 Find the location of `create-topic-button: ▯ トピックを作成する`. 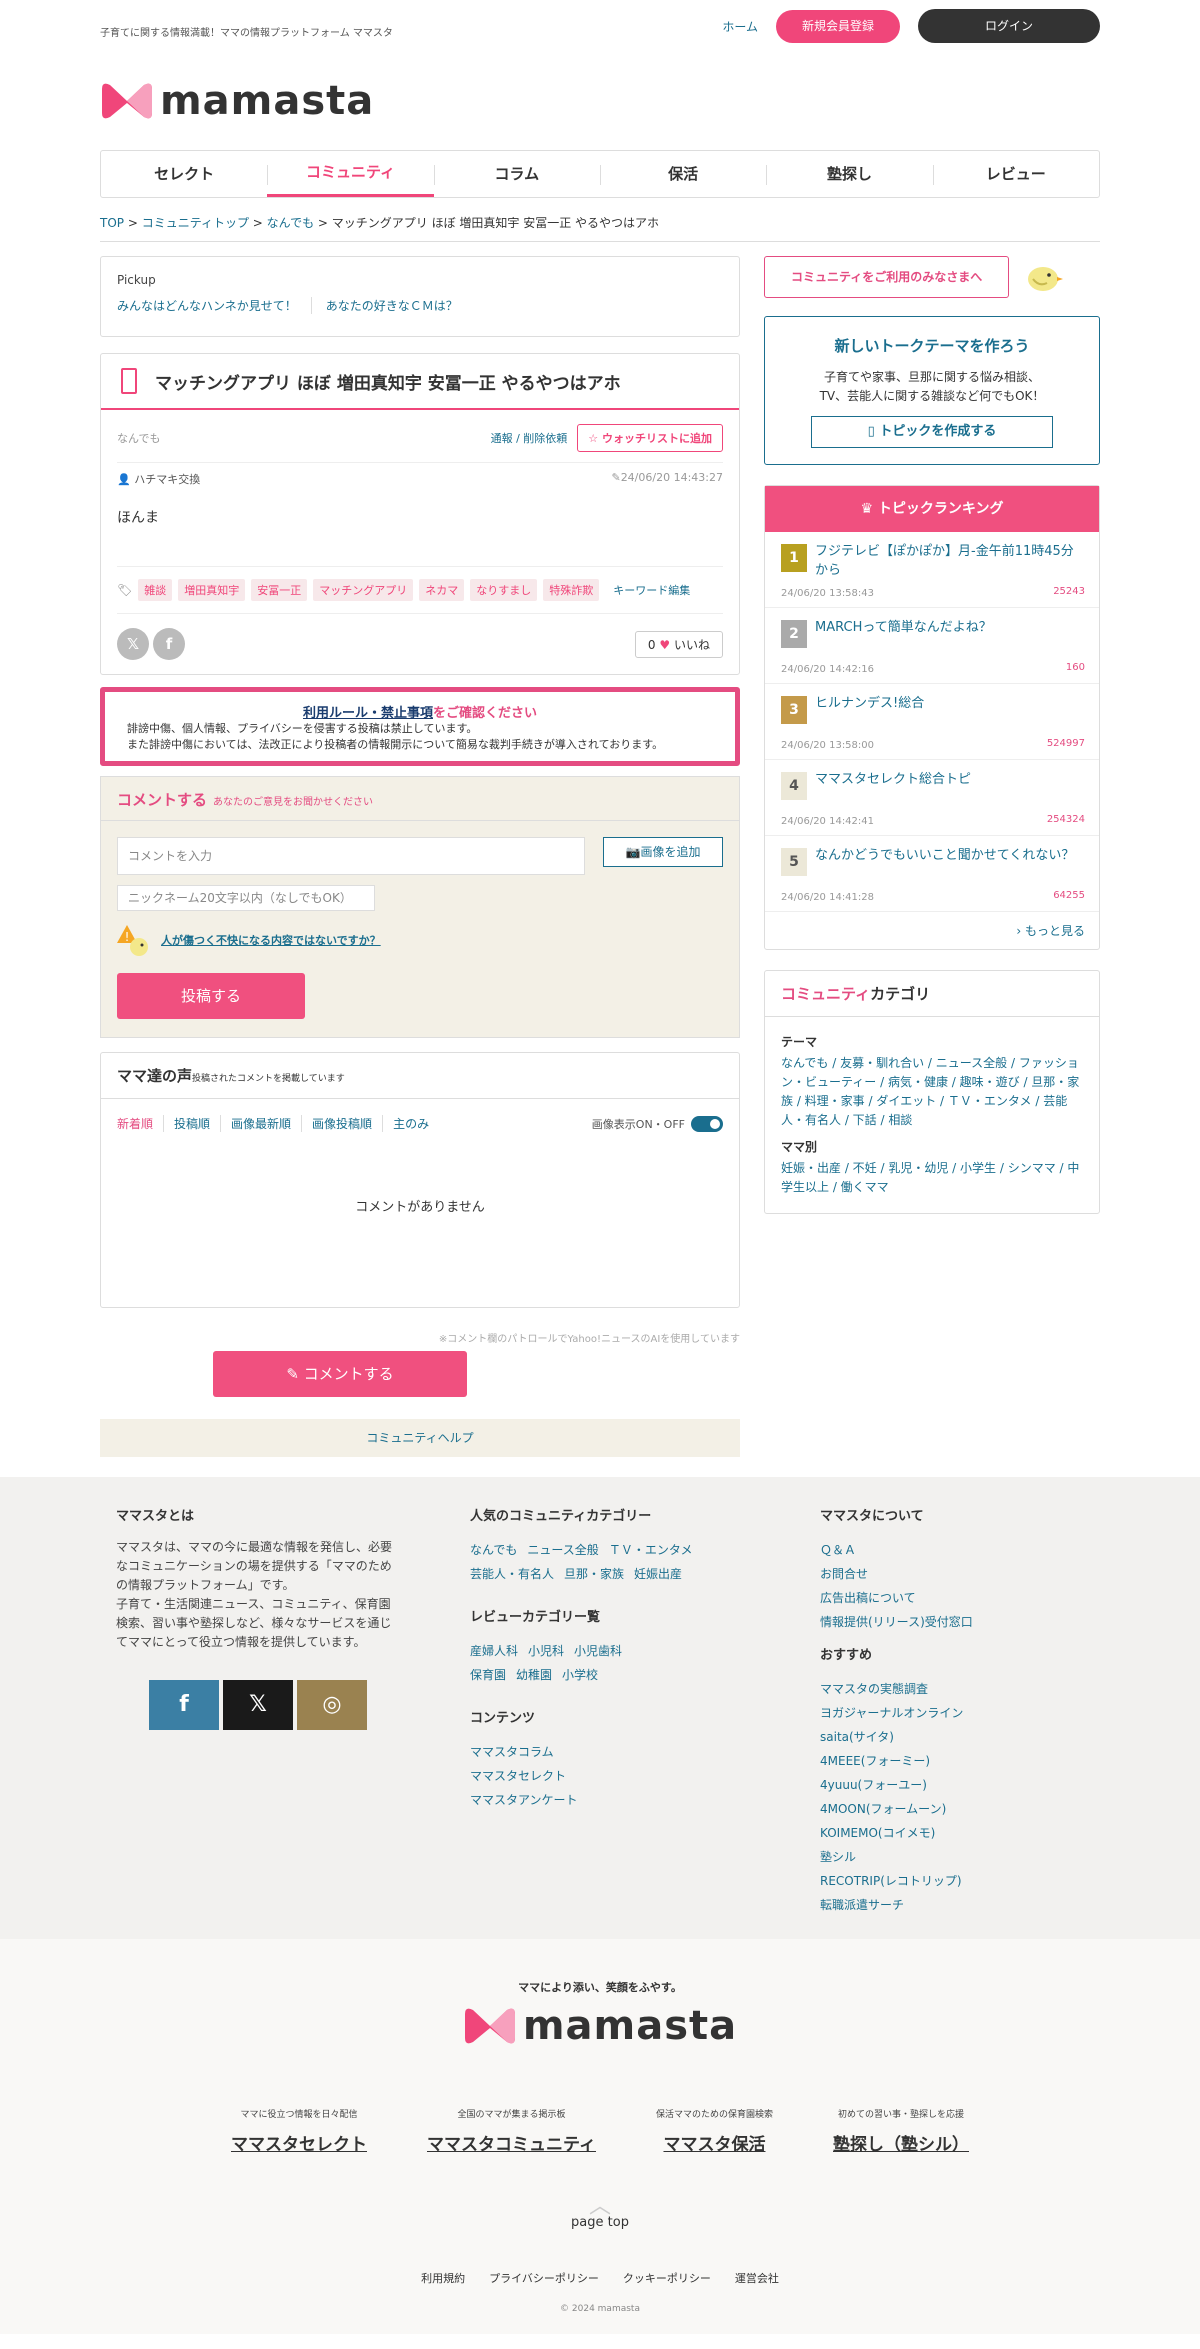

create-topic-button: ▯ トピックを作成する is located at coordinates (932, 432).